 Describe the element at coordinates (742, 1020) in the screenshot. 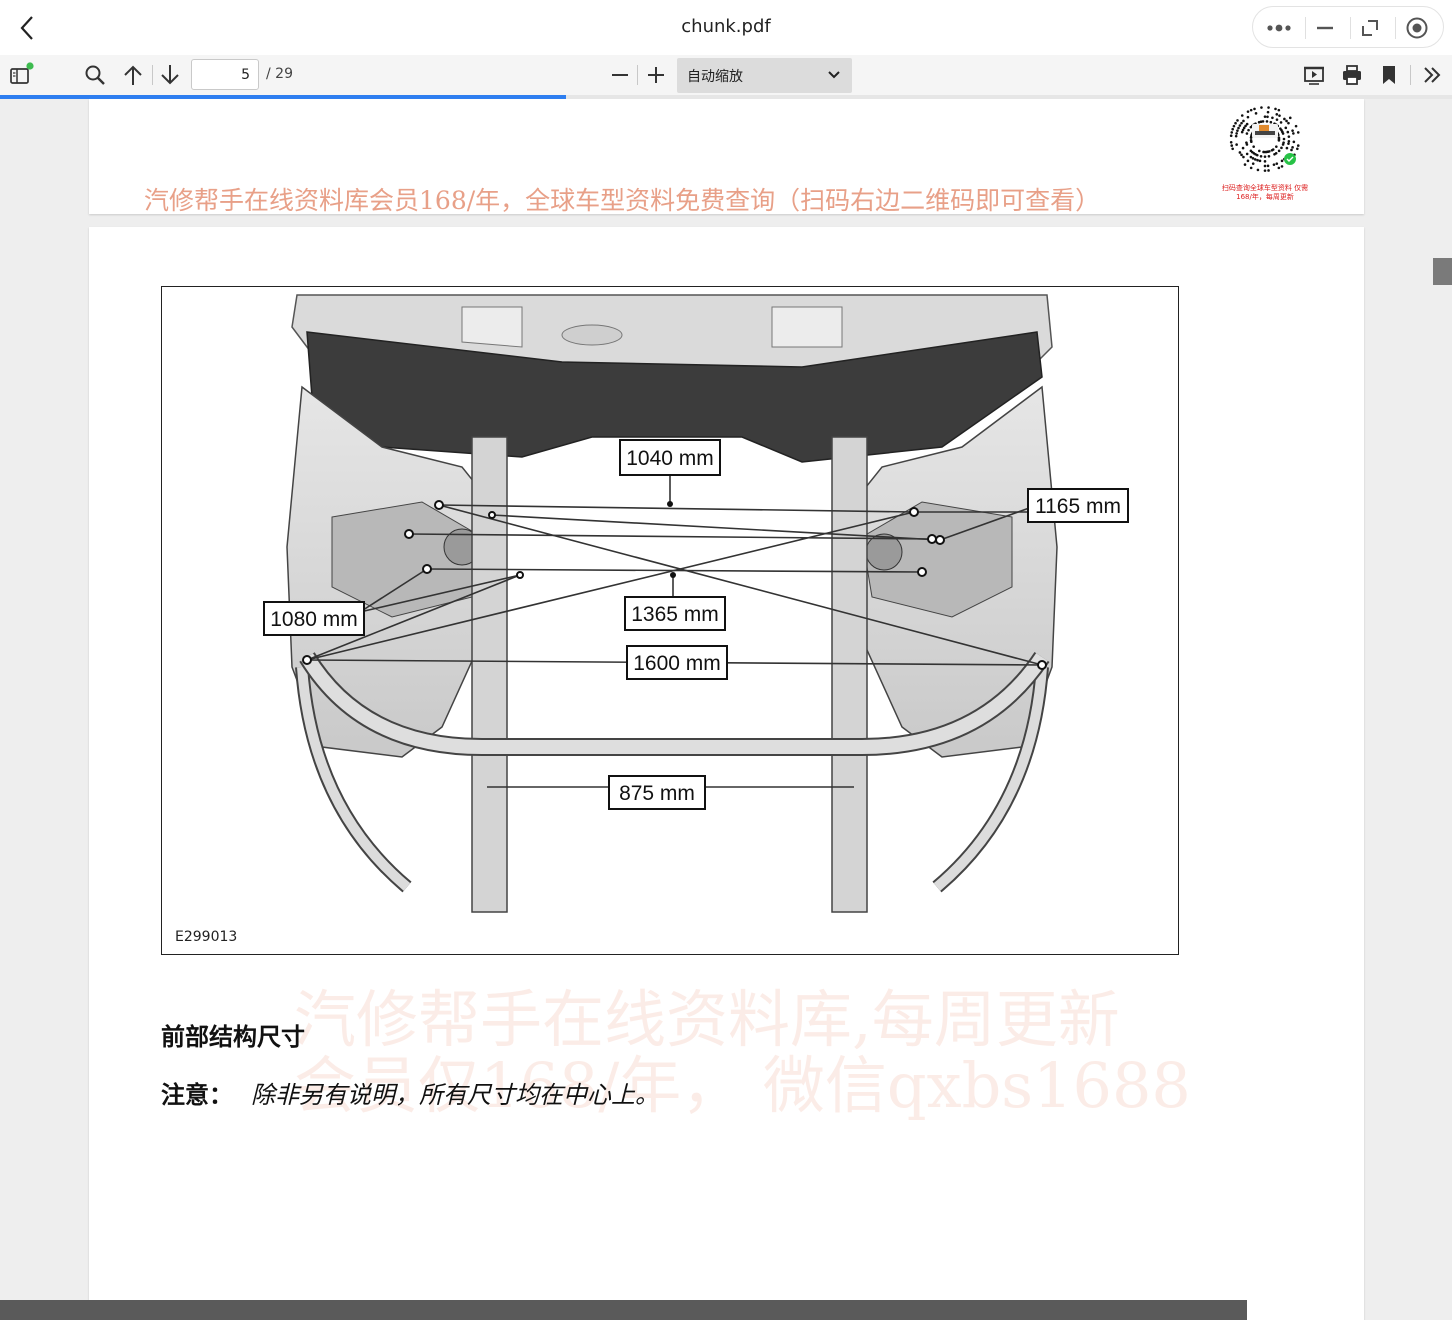

I see `watermark-line-1: 汽修帮手在线资料库,每周更新` at that location.